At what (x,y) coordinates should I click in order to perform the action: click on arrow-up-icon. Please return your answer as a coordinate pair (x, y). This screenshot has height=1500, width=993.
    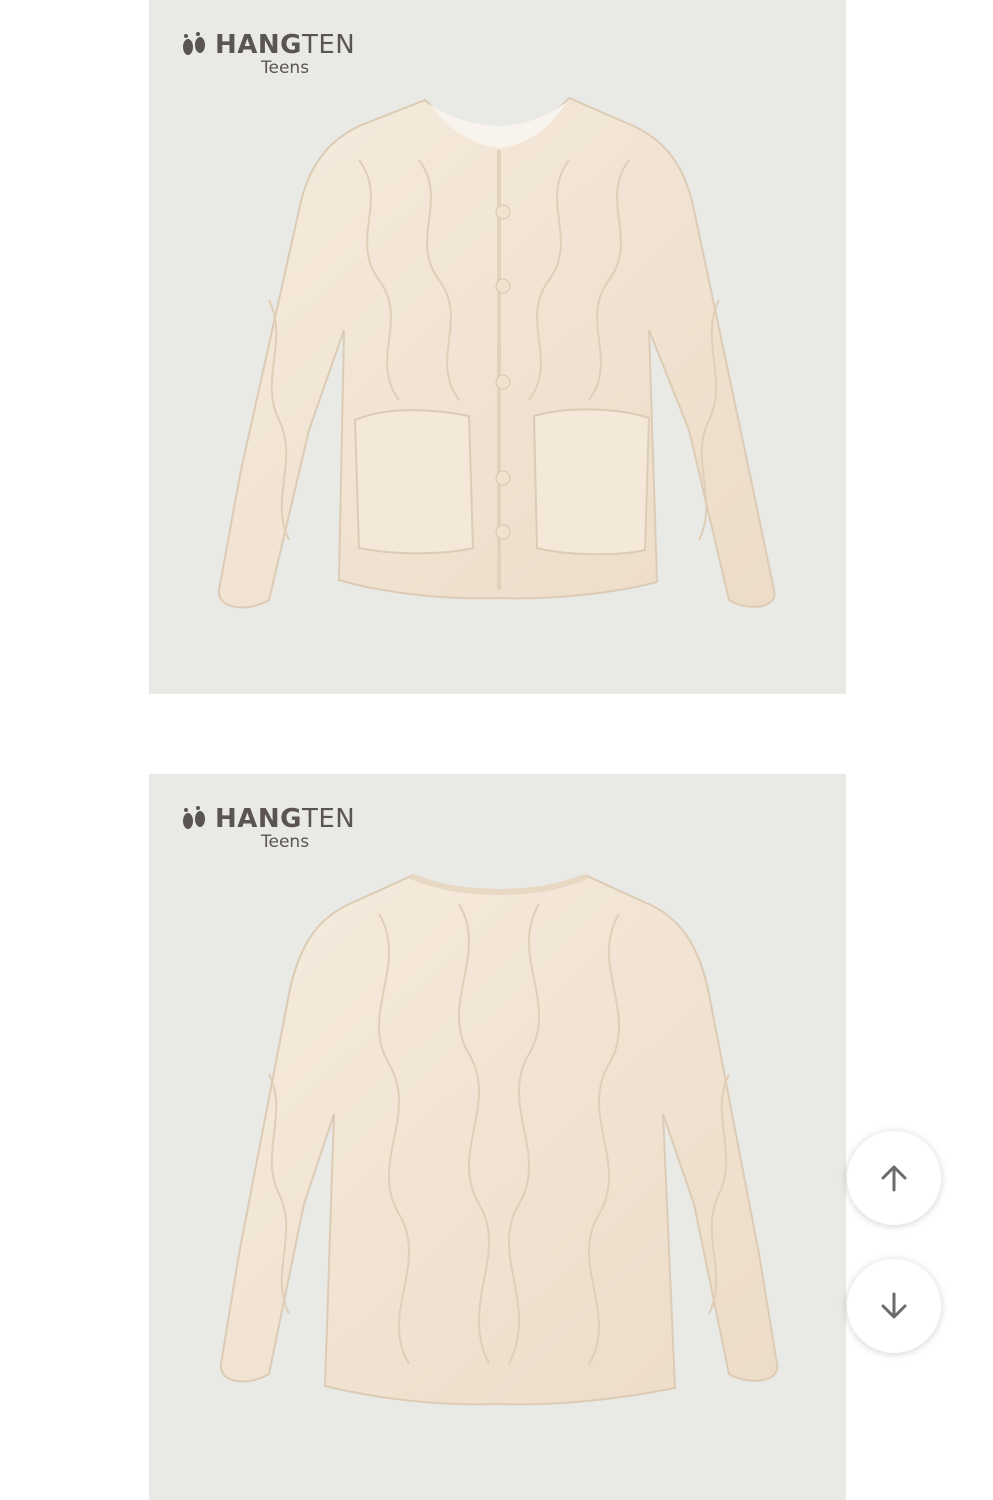
    Looking at the image, I should click on (894, 1178).